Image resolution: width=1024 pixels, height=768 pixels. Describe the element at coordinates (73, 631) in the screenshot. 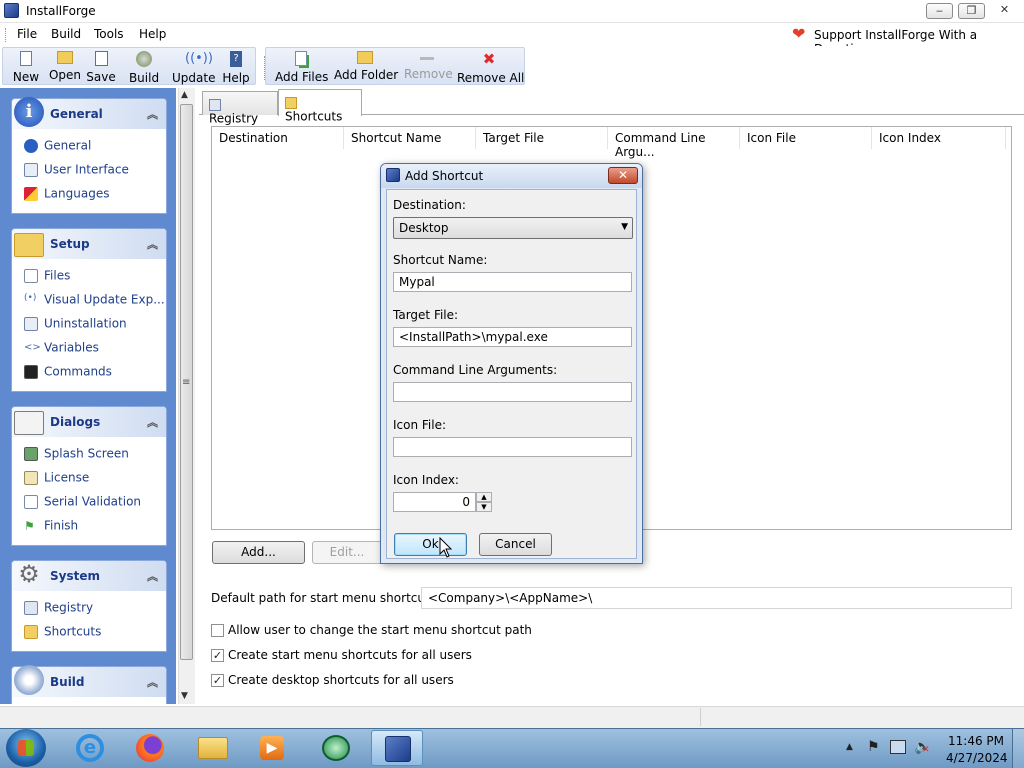

I see `sidebar-item-label: Shortcuts` at that location.